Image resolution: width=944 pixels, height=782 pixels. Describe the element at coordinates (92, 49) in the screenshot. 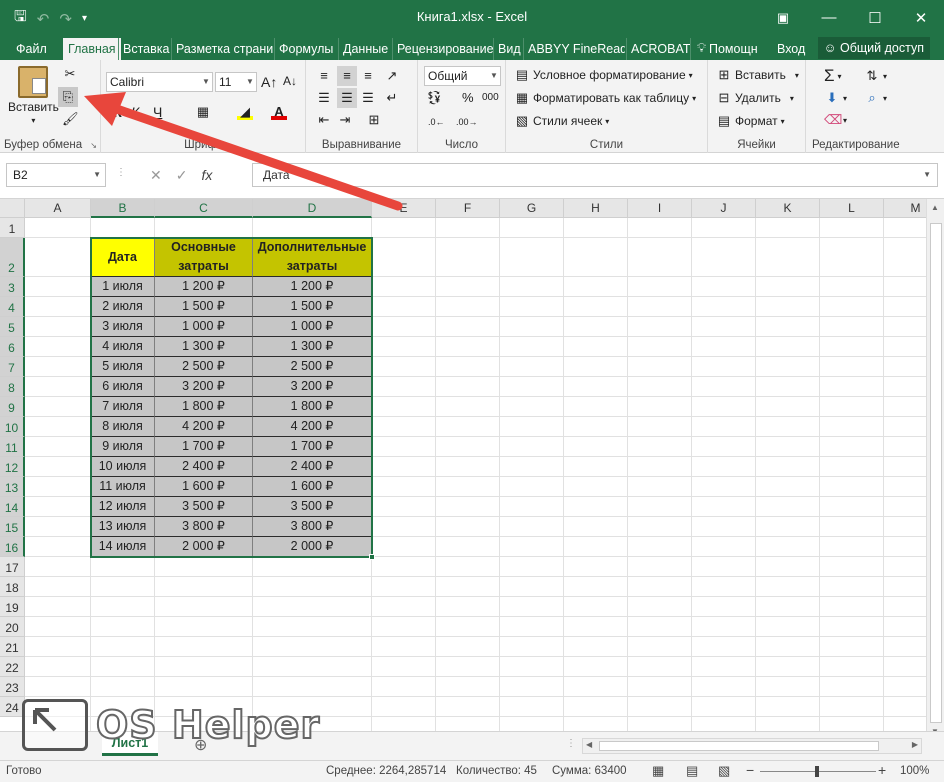

I see `tab-home: Главная` at that location.